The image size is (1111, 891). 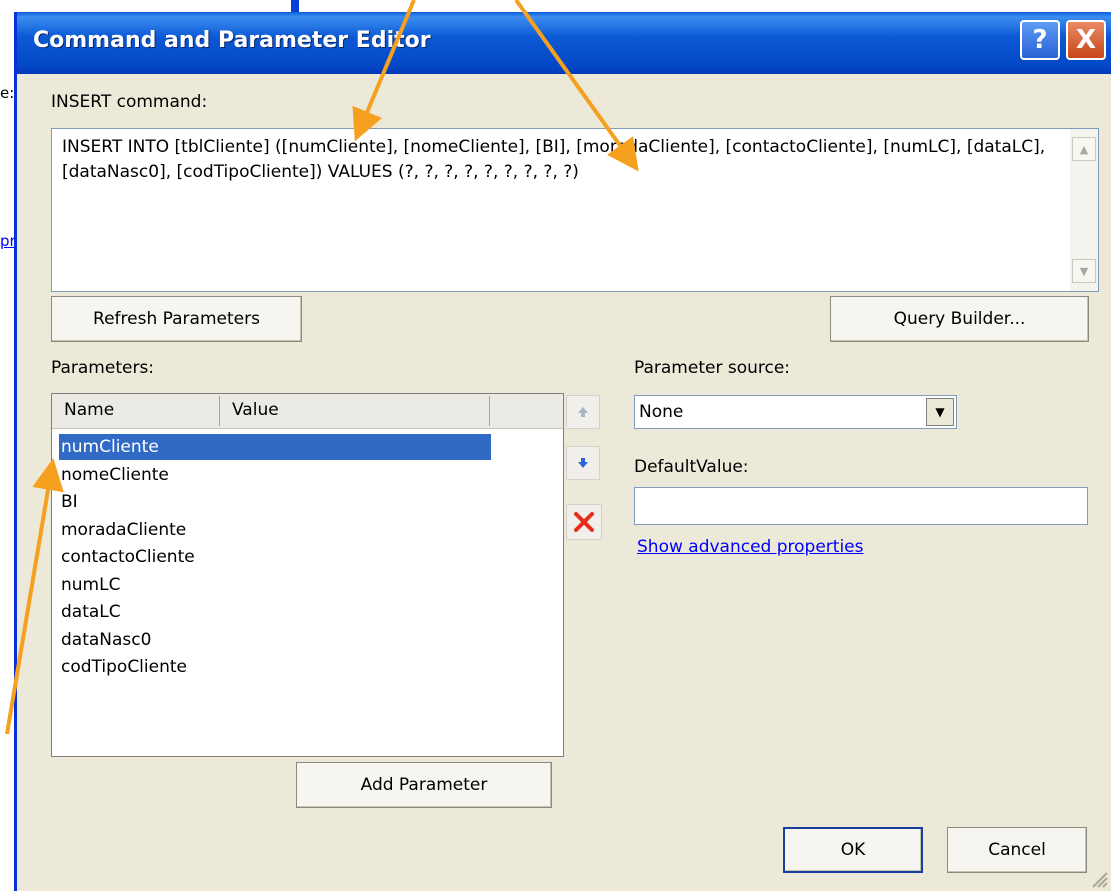 What do you see at coordinates (103, 368) in the screenshot?
I see `parameters-label: Parameters:` at bounding box center [103, 368].